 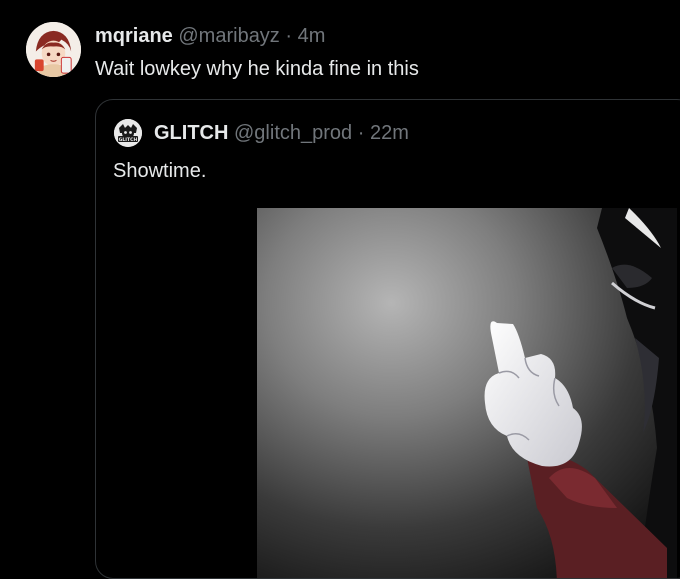 I want to click on quoted-user-avatar: GLITCH, so click(x=128, y=133).